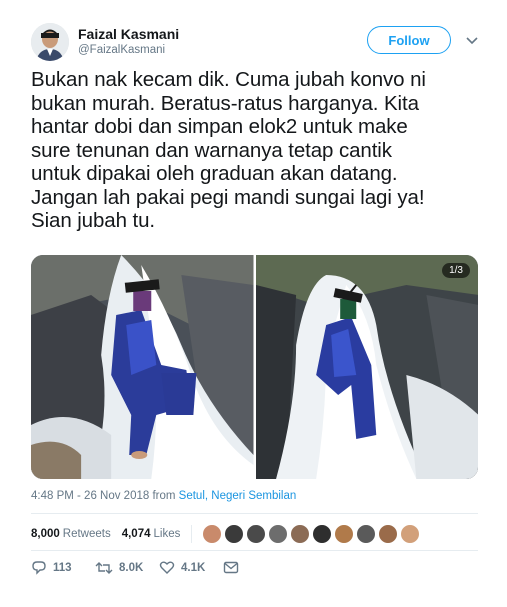 The height and width of the screenshot is (607, 507). I want to click on likes-label: Likes, so click(167, 534).